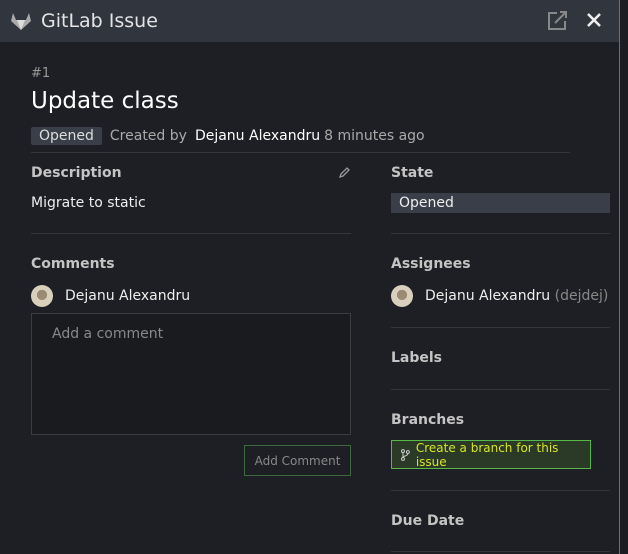 Image resolution: width=628 pixels, height=554 pixels. Describe the element at coordinates (73, 264) in the screenshot. I see `comments-label: Comments` at that location.